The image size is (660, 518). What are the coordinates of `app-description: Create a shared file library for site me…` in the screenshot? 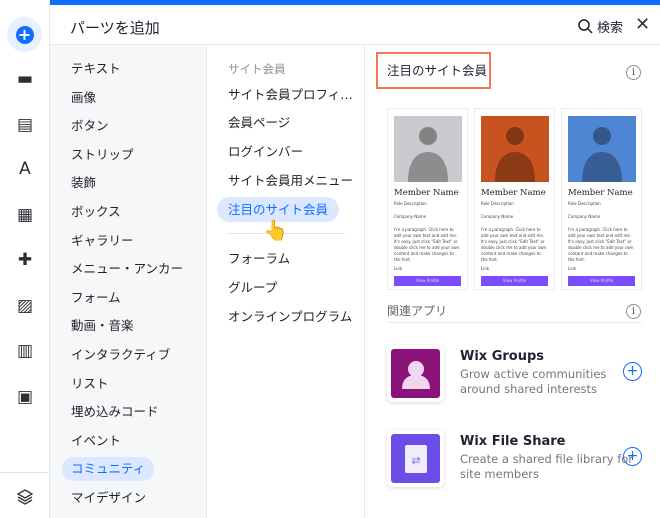 It's located at (547, 466).